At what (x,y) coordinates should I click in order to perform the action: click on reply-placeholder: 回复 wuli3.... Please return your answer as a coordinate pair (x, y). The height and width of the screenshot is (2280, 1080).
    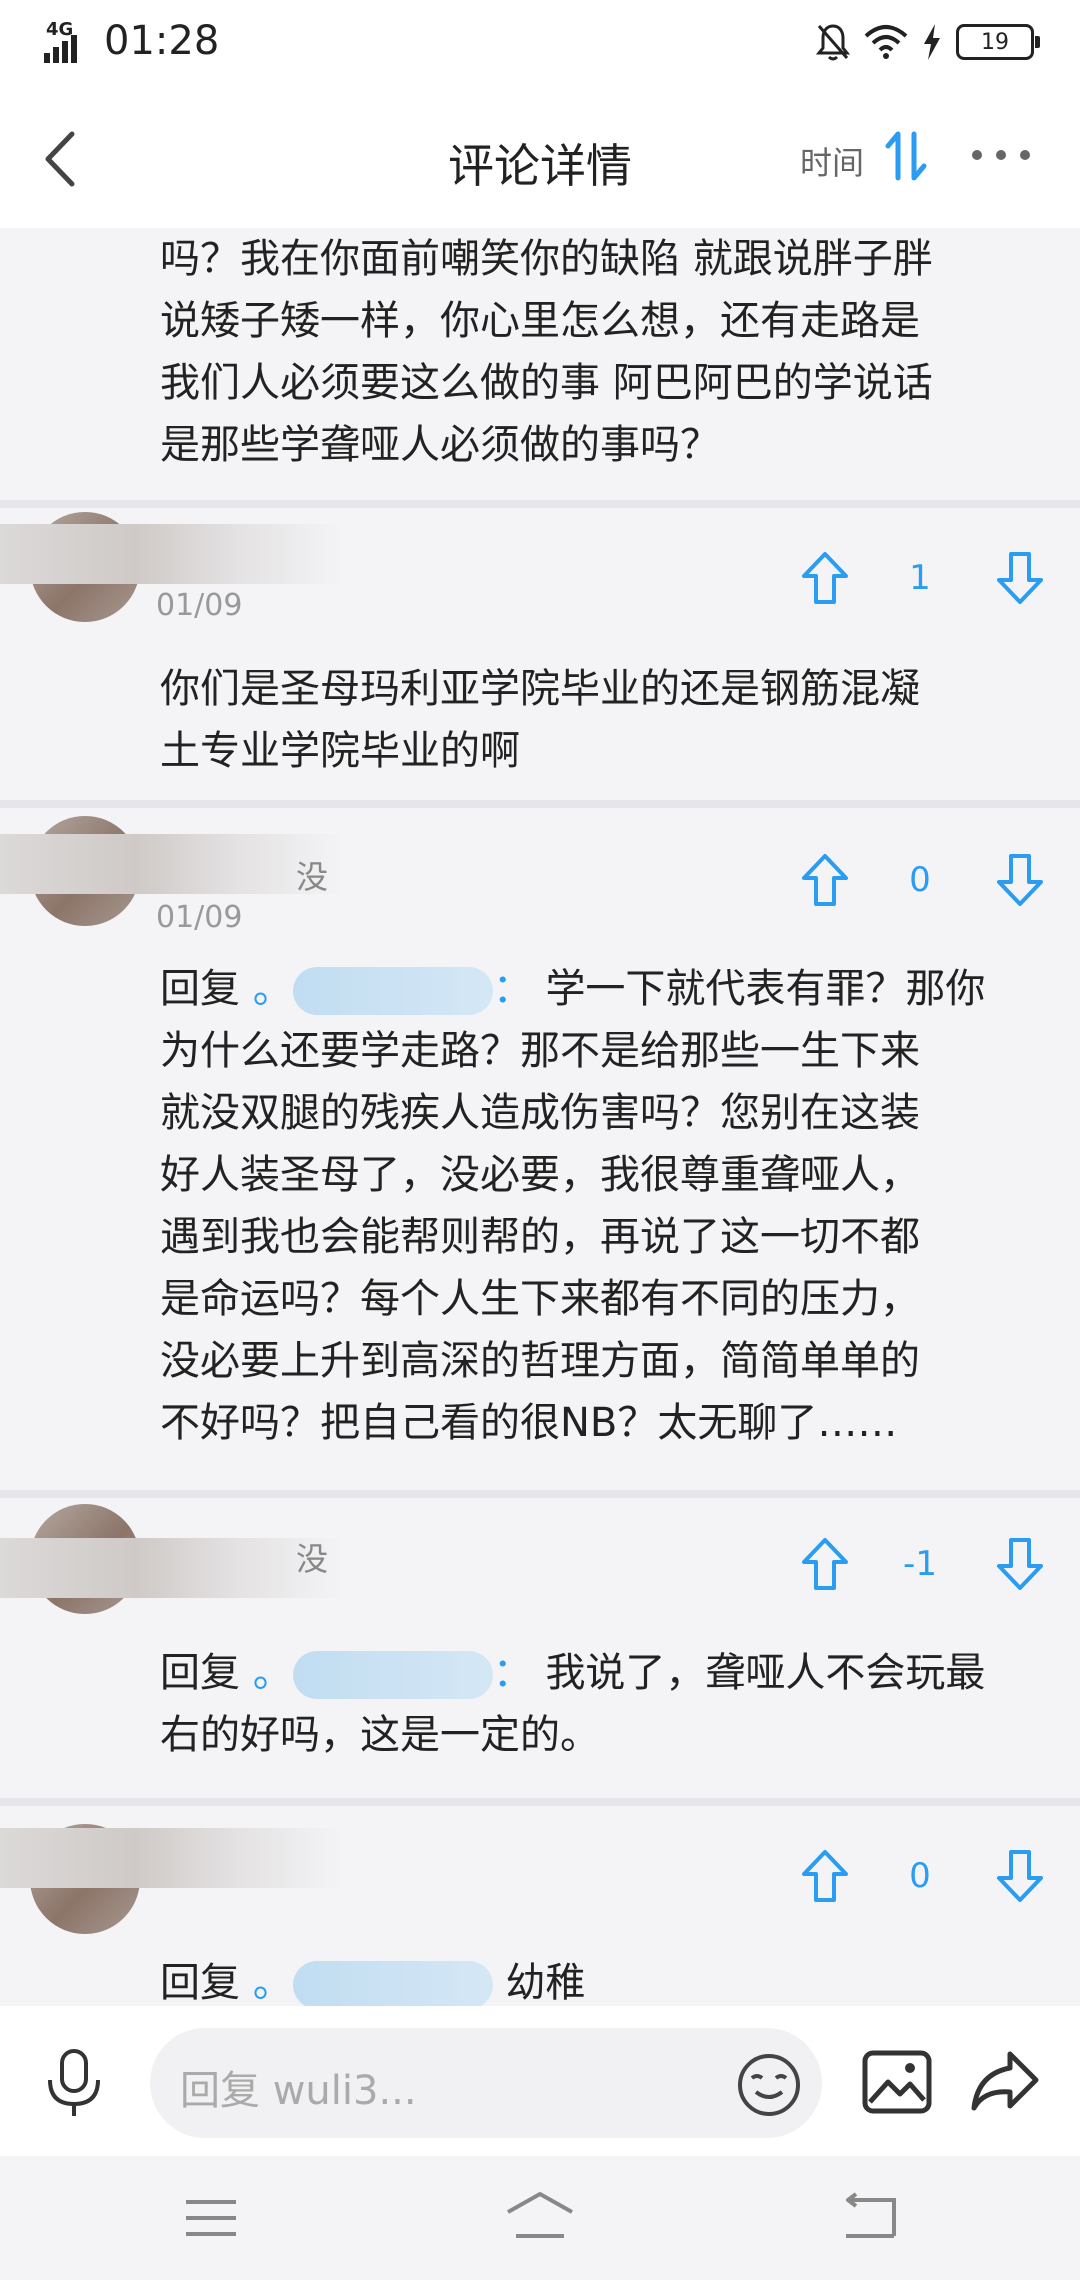
    Looking at the image, I should click on (298, 2091).